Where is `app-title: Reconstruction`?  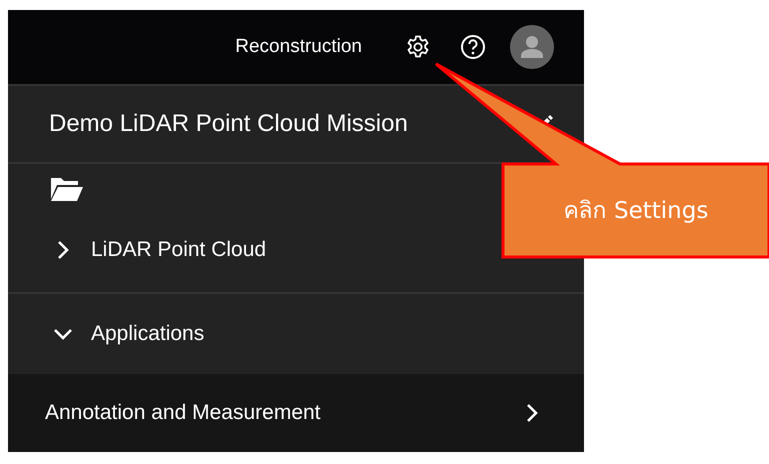
app-title: Reconstruction is located at coordinates (298, 47).